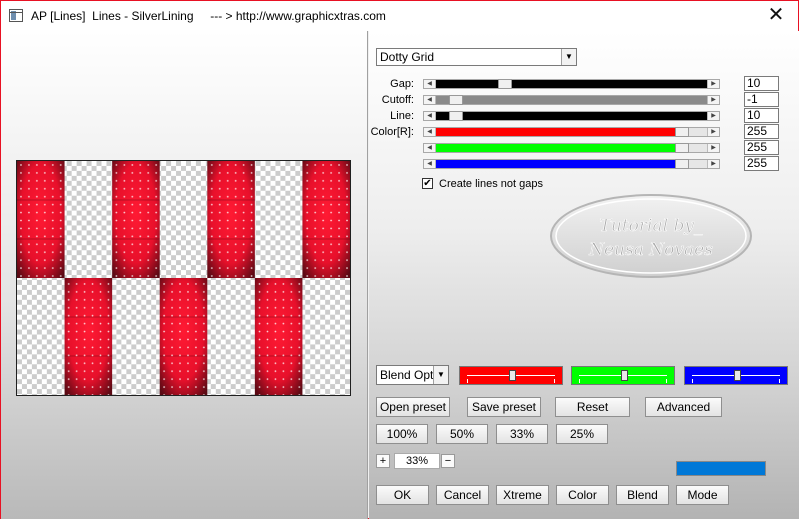  Describe the element at coordinates (761, 163) in the screenshot. I see `slider-value-blue: 255` at that location.